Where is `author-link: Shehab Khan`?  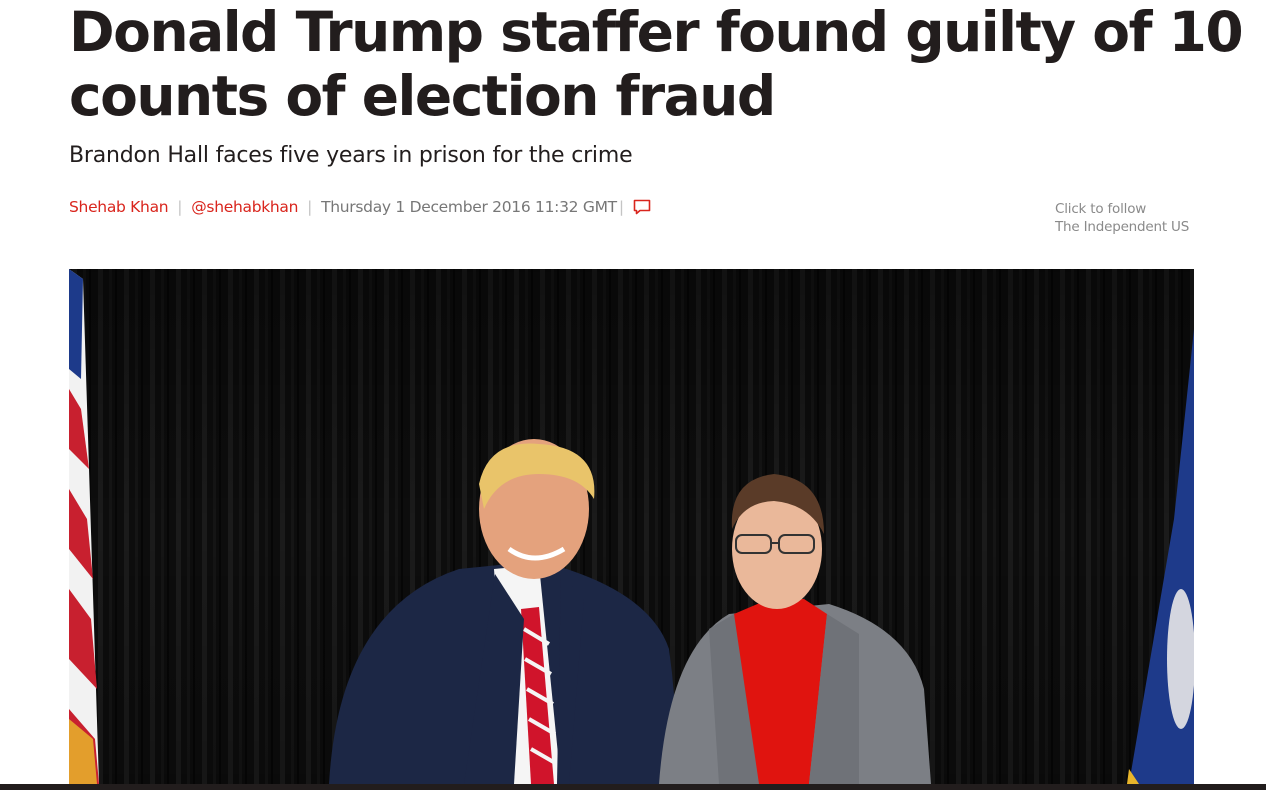
author-link: Shehab Khan is located at coordinates (119, 207).